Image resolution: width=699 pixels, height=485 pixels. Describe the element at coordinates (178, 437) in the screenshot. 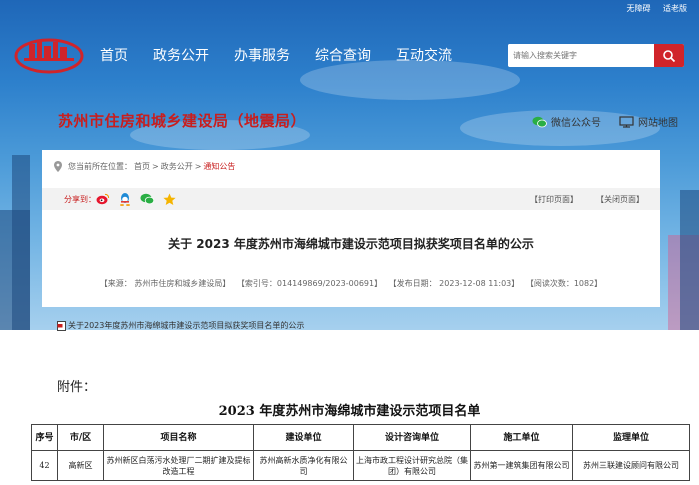

I see `col-header-project-name: 项目名称` at that location.